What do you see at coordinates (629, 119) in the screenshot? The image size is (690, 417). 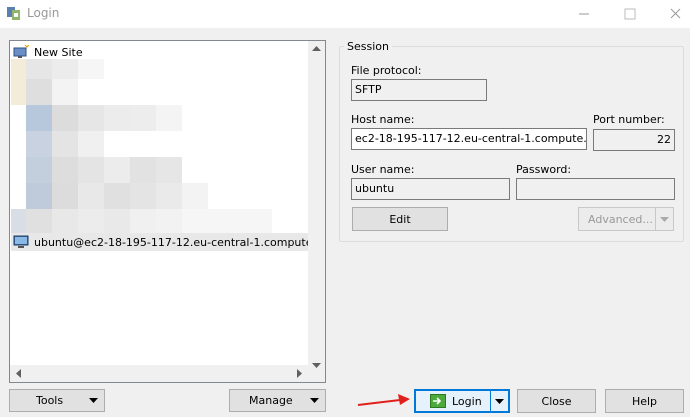 I see `port-number-label: Port number:` at bounding box center [629, 119].